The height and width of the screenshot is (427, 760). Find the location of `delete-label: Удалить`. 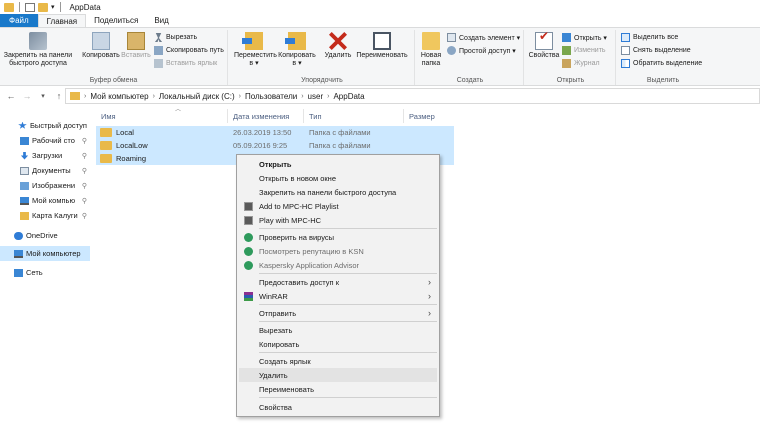

delete-label: Удалить is located at coordinates (338, 55).